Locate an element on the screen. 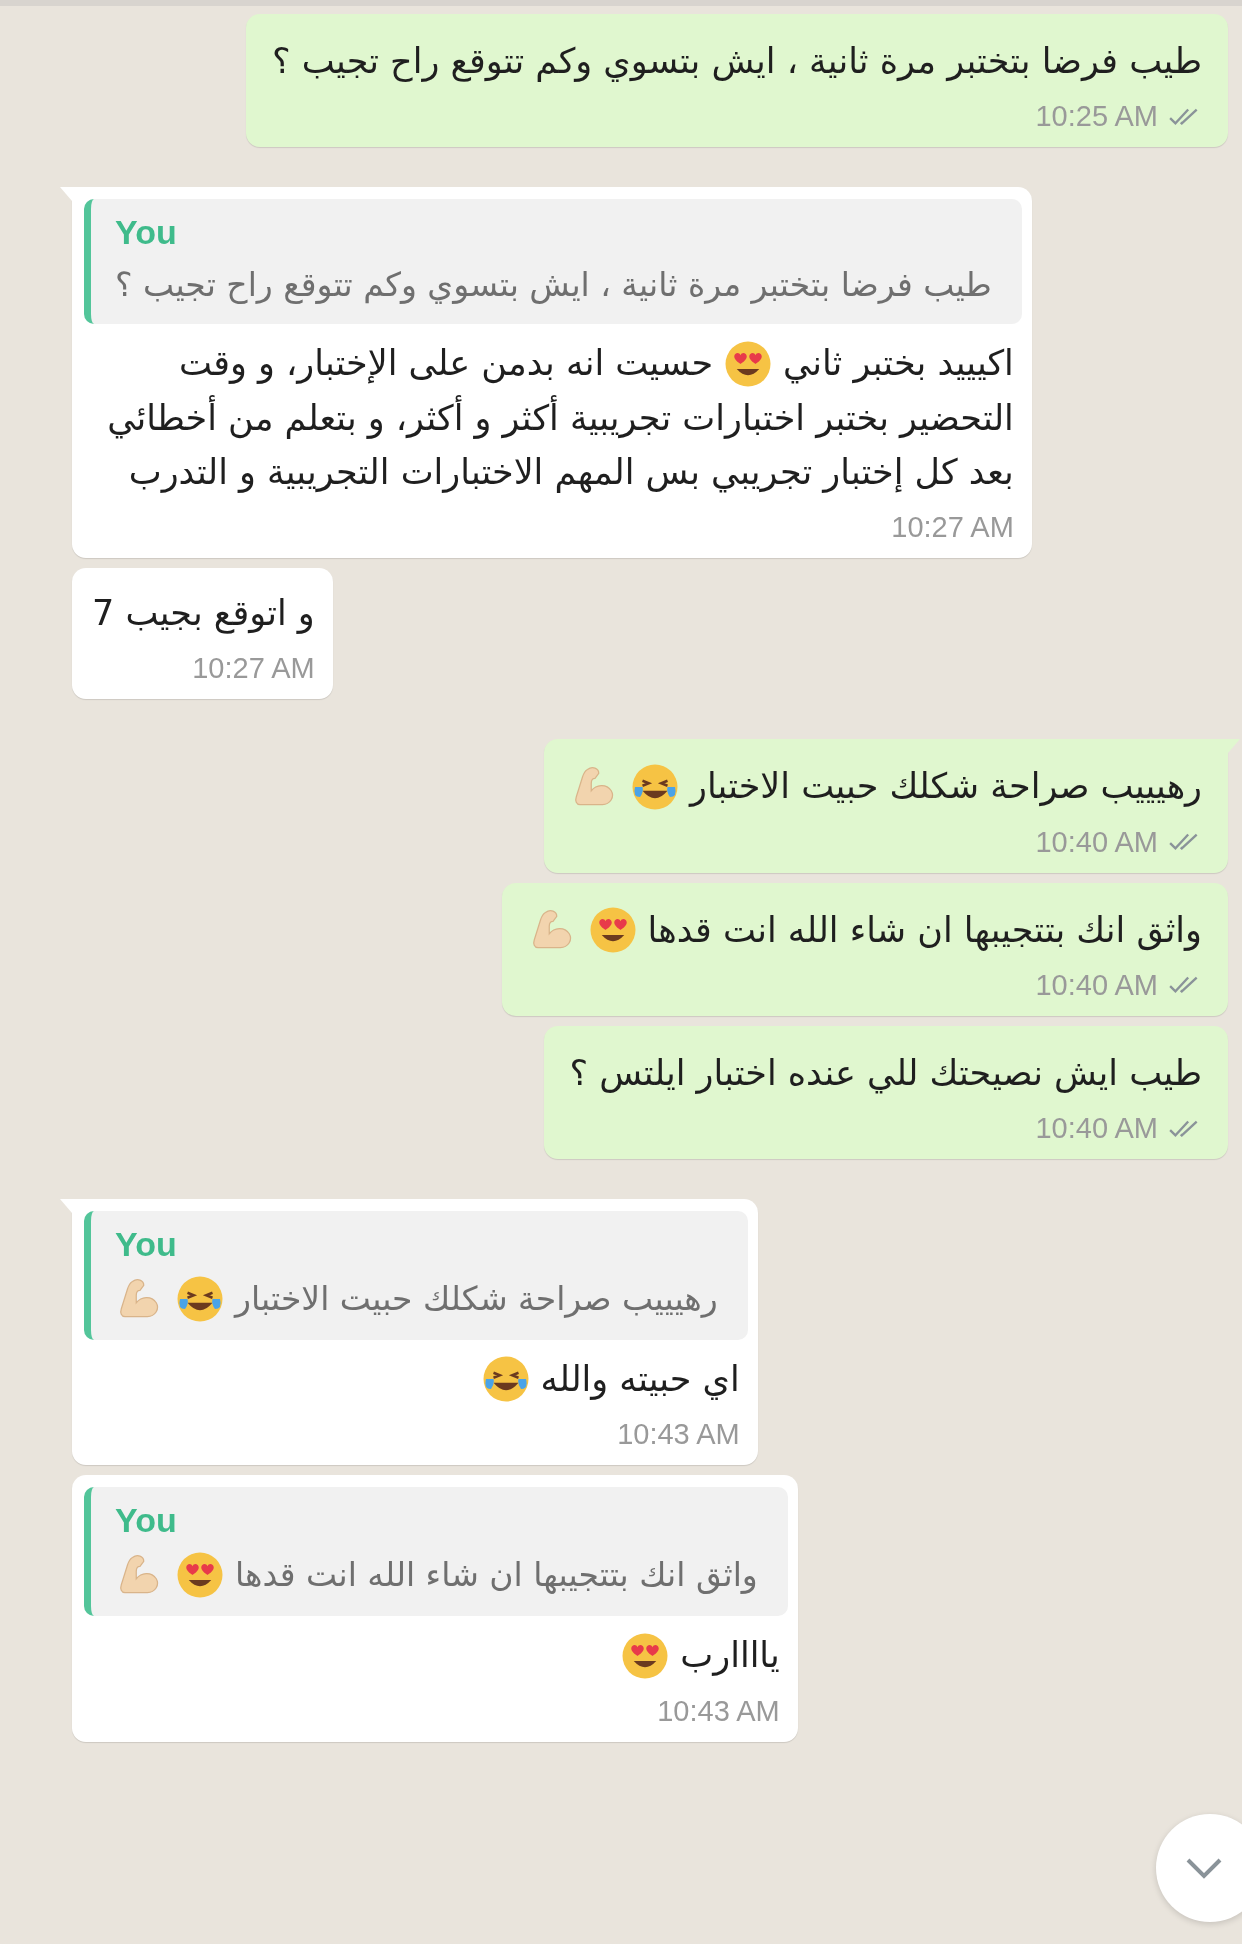 The height and width of the screenshot is (1944, 1242). chevron-down-icon is located at coordinates (1204, 1868).